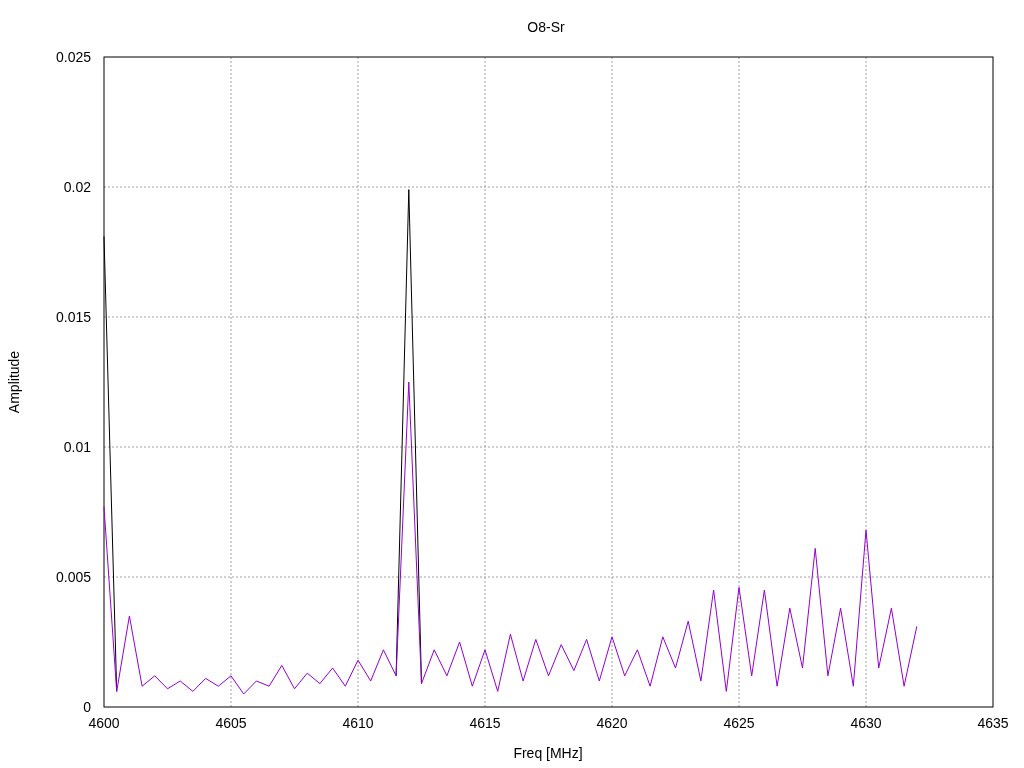 The image size is (1024, 768). What do you see at coordinates (73, 577) in the screenshot?
I see `y-tick-label: 0.005` at bounding box center [73, 577].